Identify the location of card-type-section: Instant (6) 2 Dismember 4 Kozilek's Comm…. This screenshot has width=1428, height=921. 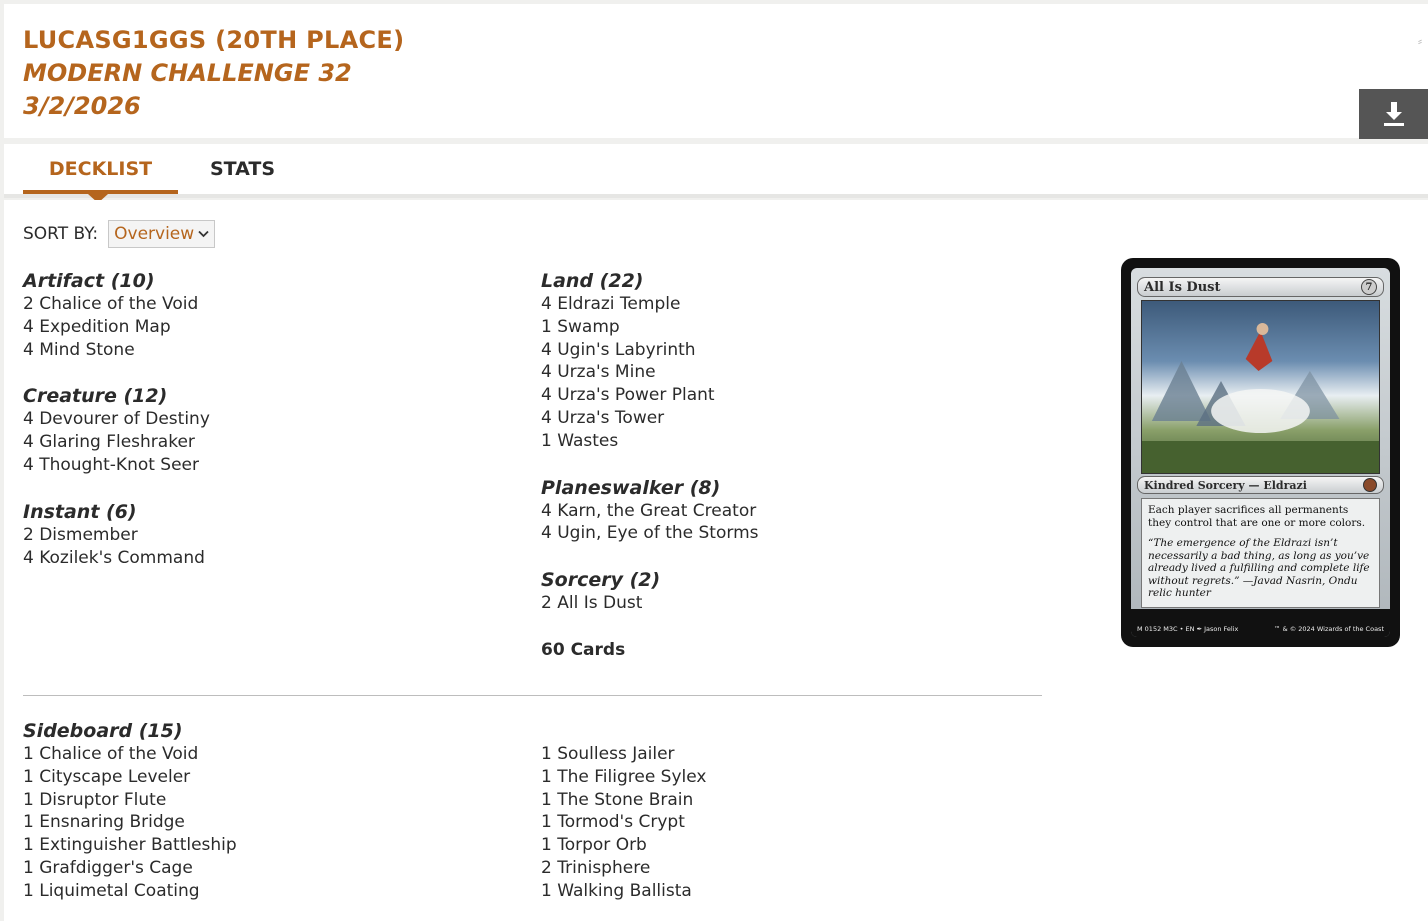
(263, 535).